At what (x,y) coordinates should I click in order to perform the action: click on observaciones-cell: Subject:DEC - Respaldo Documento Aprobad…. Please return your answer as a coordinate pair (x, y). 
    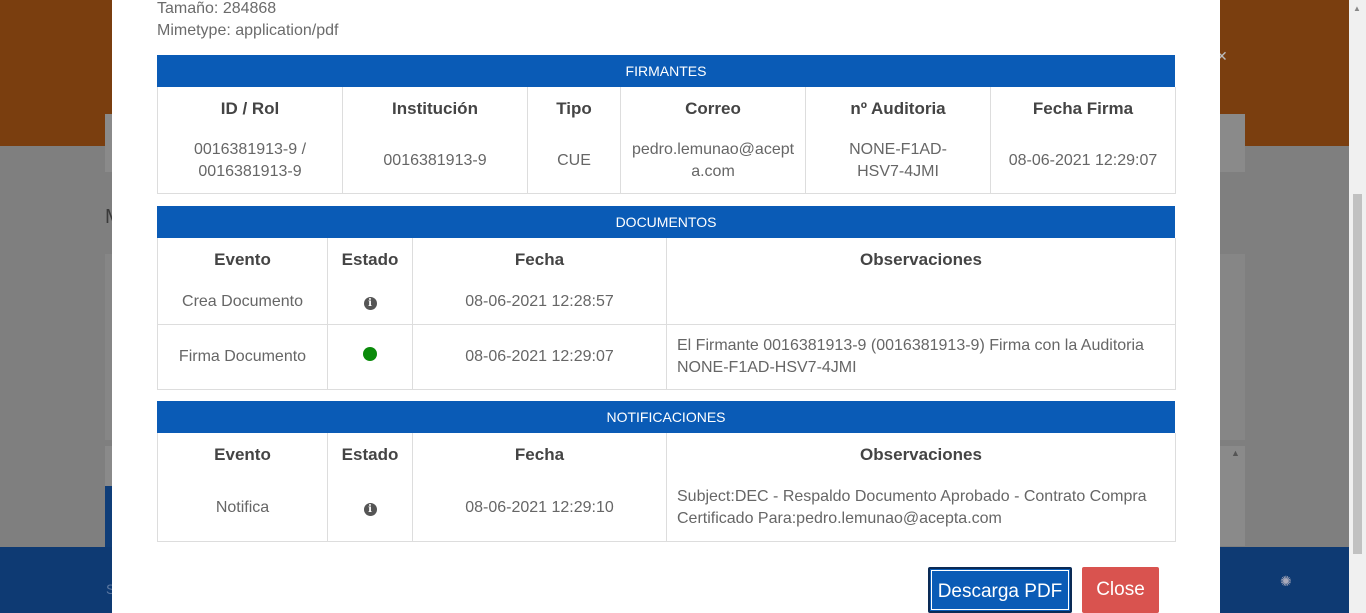
    Looking at the image, I should click on (921, 508).